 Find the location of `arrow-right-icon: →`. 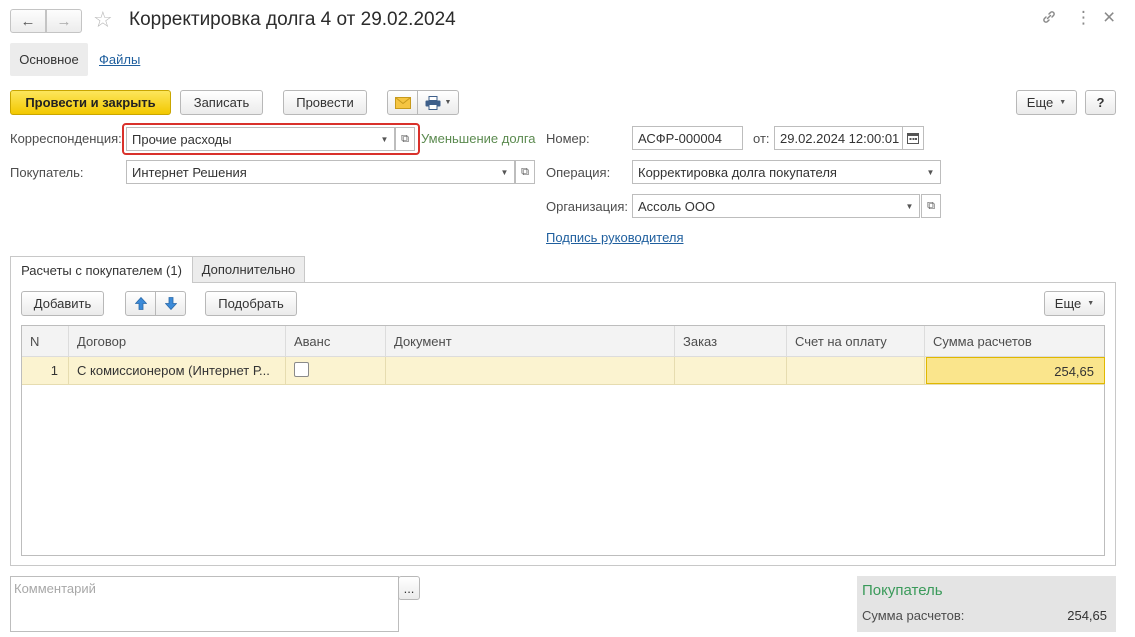

arrow-right-icon: → is located at coordinates (64, 21).